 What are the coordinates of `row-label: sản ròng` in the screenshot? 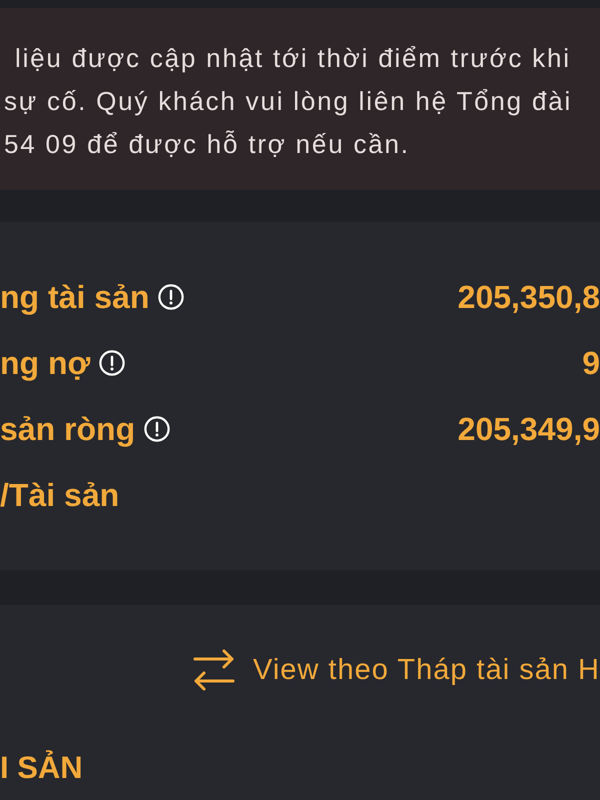 It's located at (68, 429).